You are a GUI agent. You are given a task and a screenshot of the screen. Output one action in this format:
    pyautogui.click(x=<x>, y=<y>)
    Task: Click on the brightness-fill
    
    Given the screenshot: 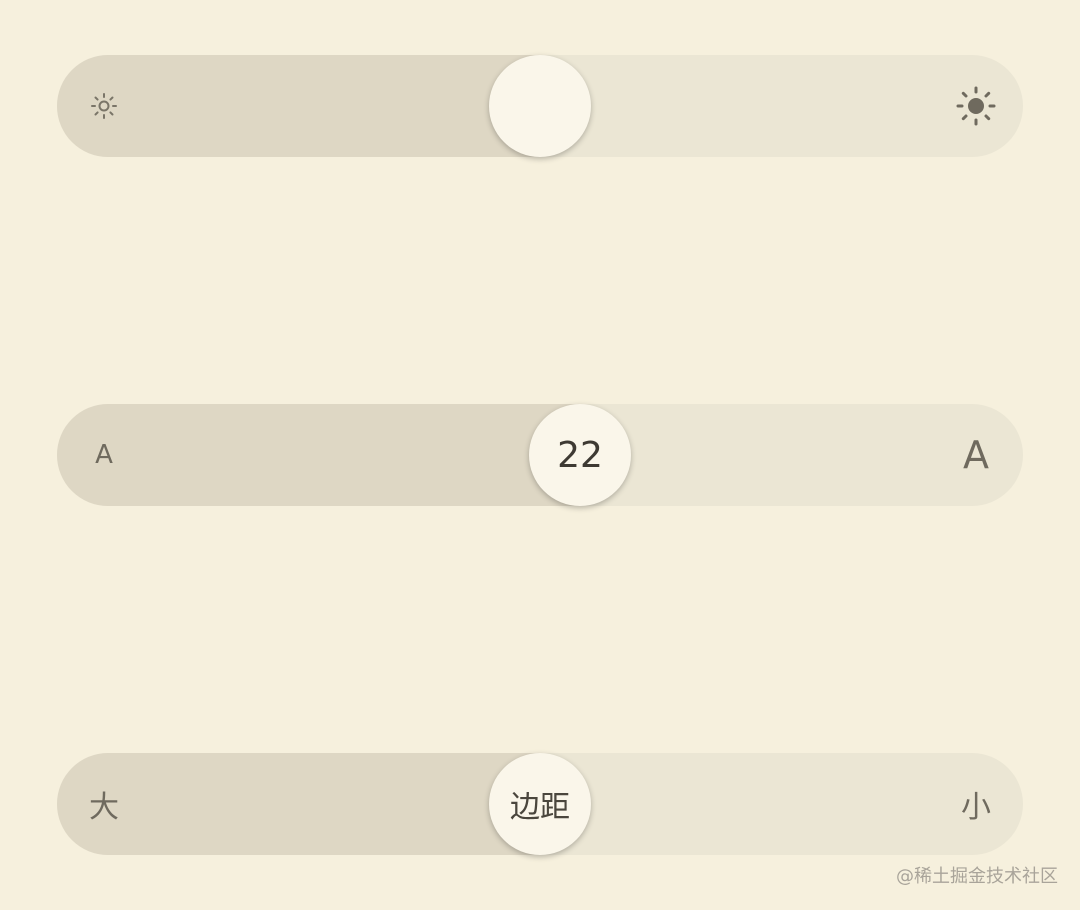 What is the action you would take?
    pyautogui.click(x=298, y=106)
    